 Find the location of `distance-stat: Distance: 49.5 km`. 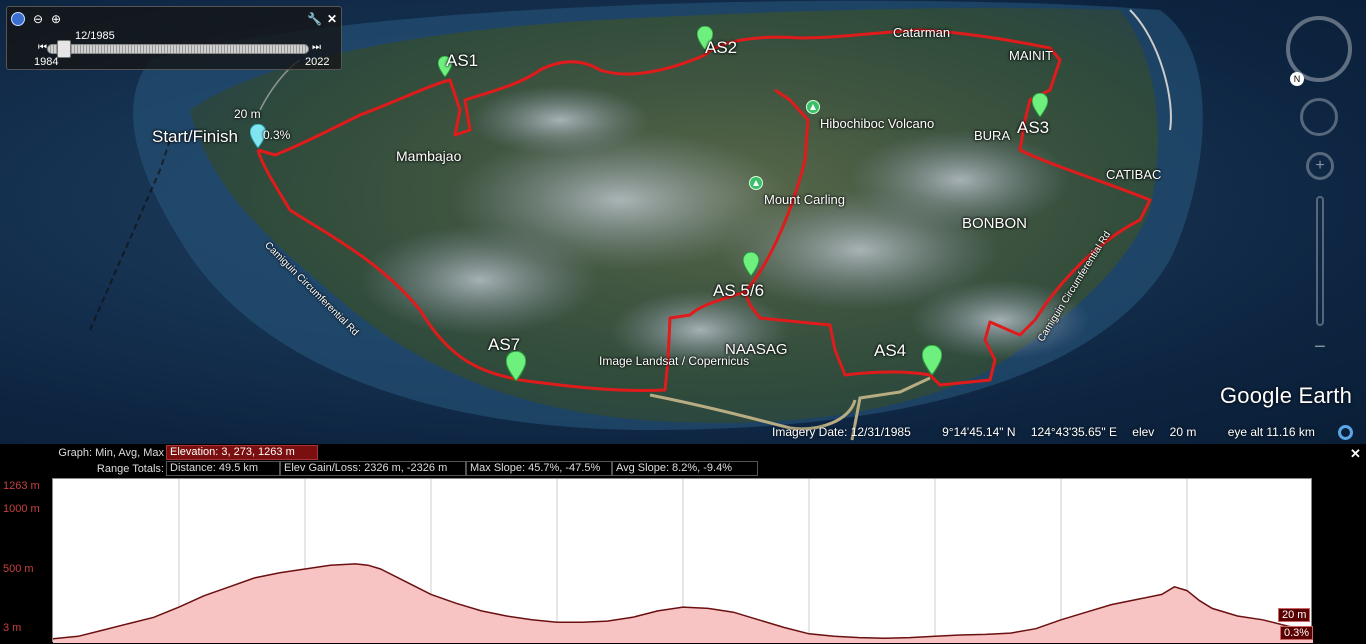

distance-stat: Distance: 49.5 km is located at coordinates (223, 468).